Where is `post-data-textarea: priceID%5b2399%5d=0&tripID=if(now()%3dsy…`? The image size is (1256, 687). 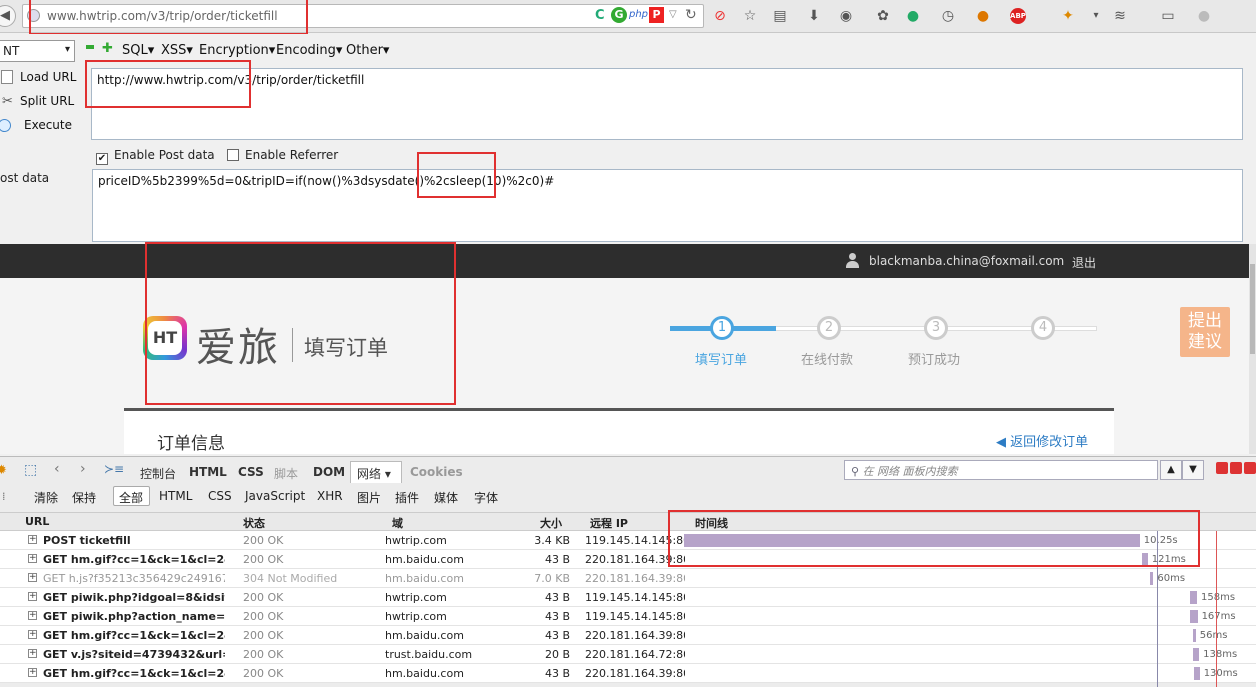
post-data-textarea: priceID%5b2399%5d=0&tripID=if(now()%3dsy… is located at coordinates (667, 205).